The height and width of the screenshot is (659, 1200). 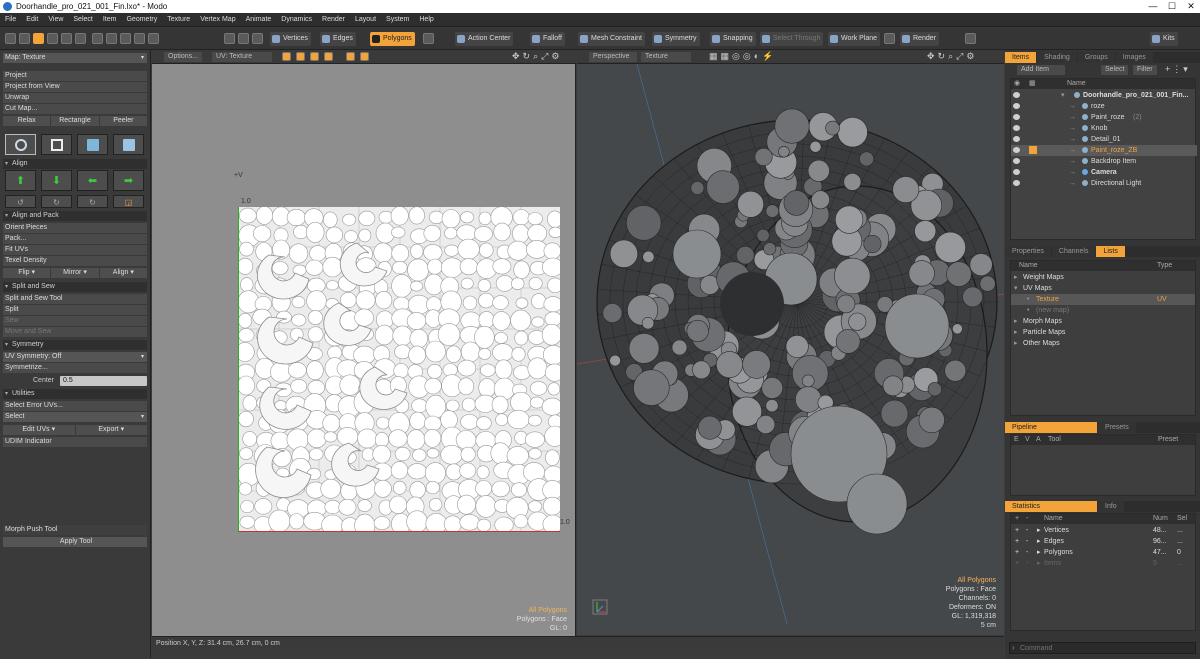 I want to click on expand-arrow-icon: •, so click(x=1028, y=299).